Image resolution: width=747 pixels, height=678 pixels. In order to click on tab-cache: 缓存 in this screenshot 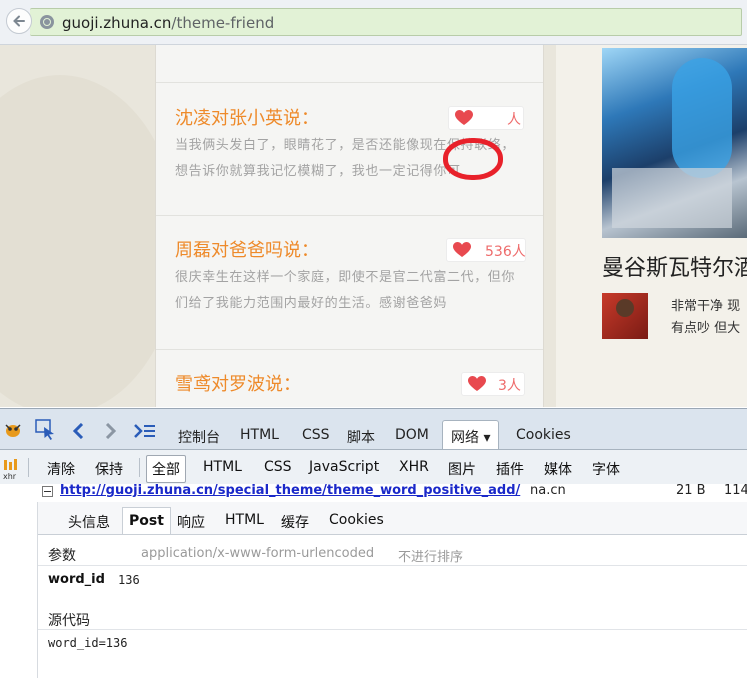, I will do `click(295, 522)`.